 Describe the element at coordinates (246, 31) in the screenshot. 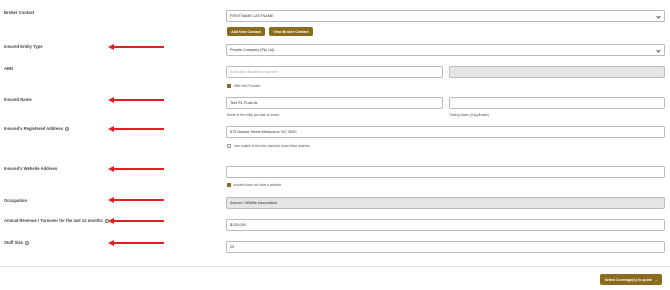

I see `add-new-contact-button: Add New Contact` at that location.